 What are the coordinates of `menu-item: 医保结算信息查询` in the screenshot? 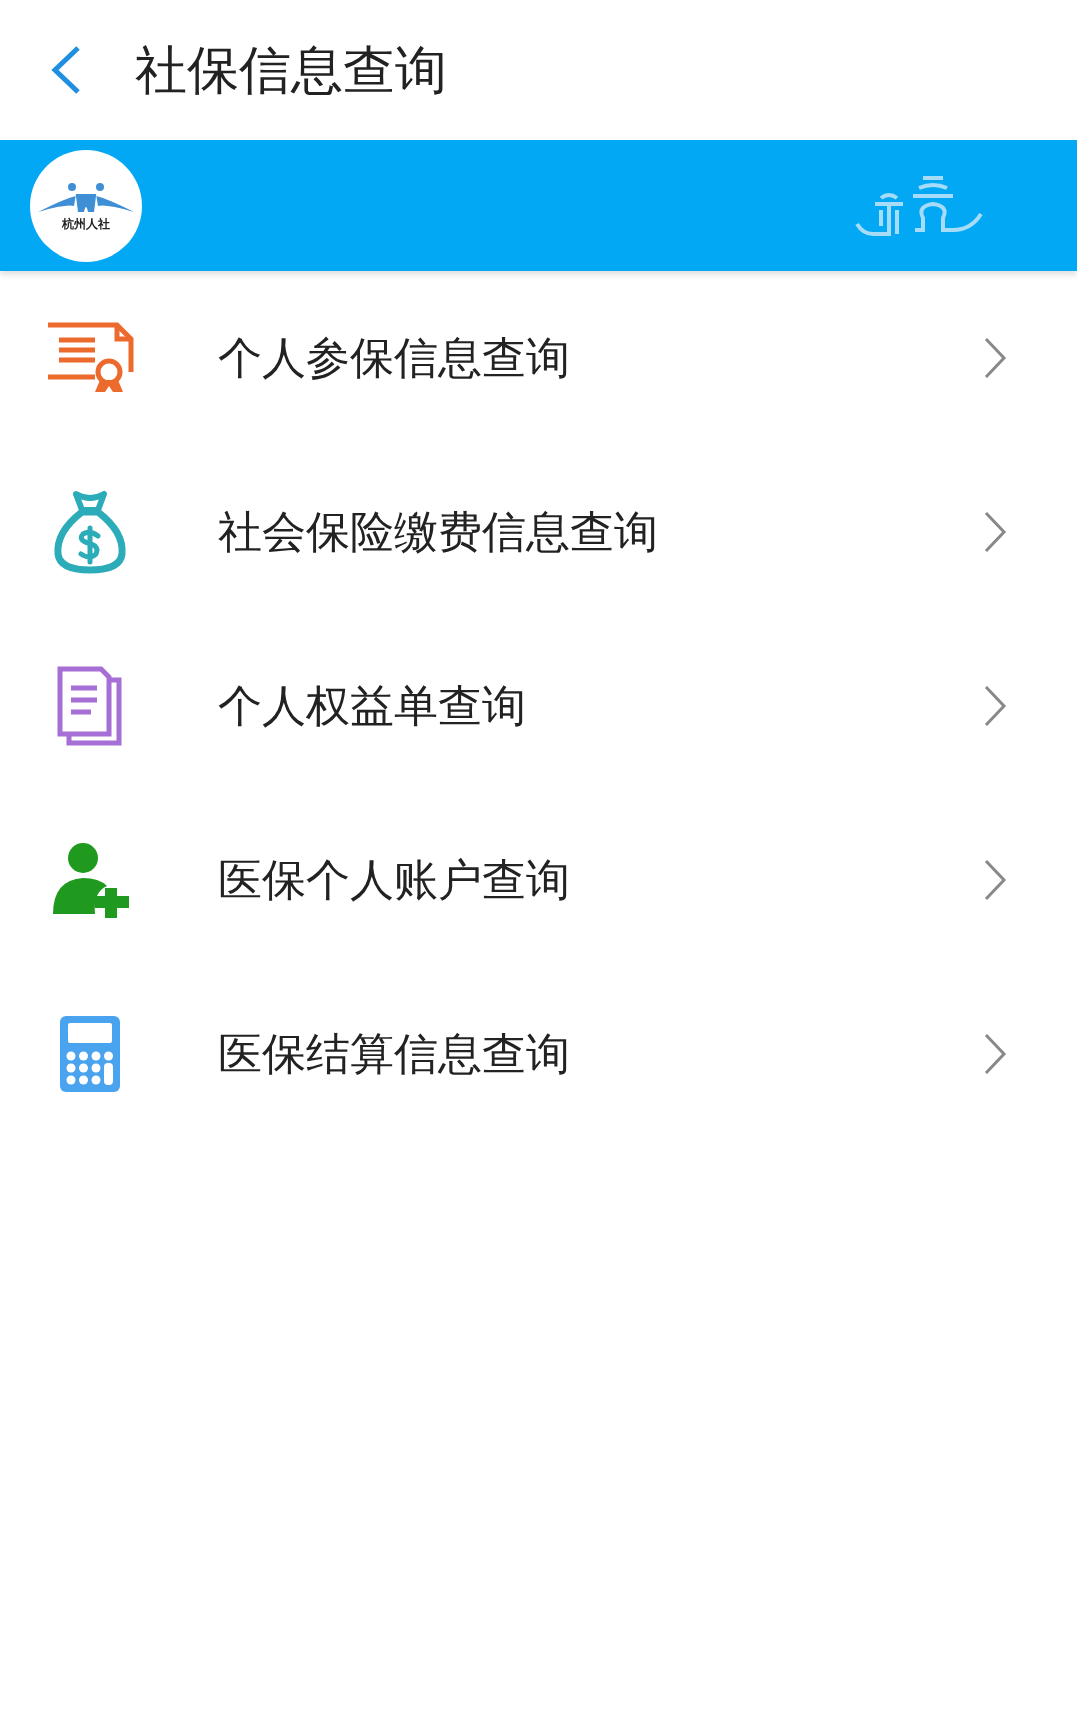 It's located at (538, 1054).